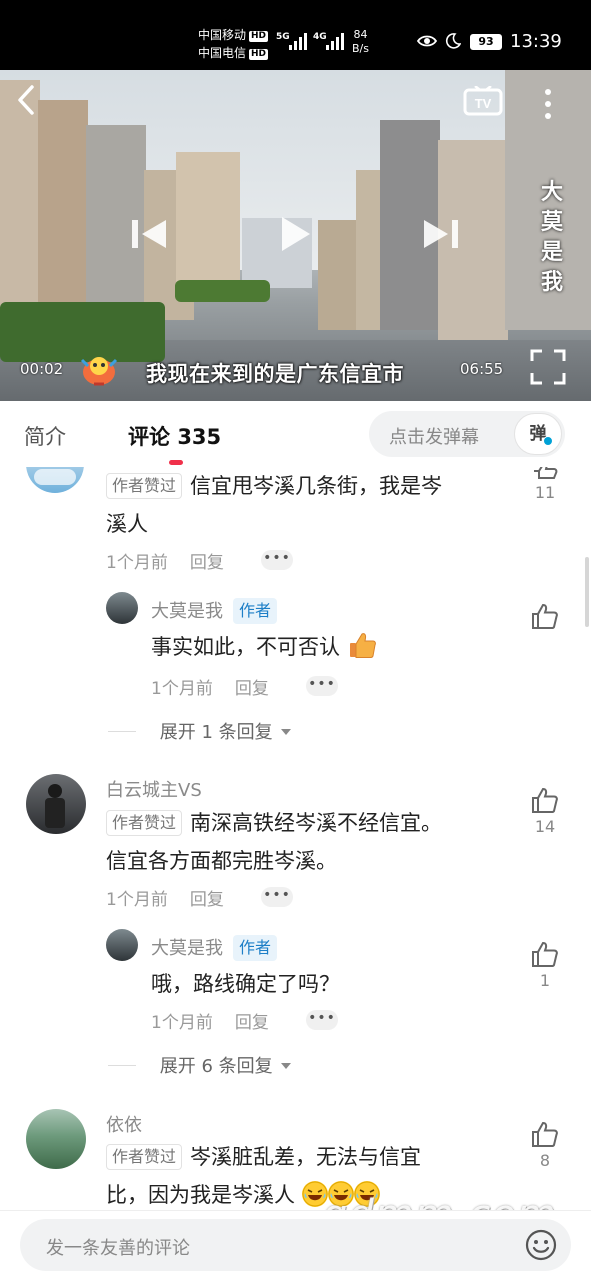 Image resolution: width=591 pixels, height=1280 pixels. What do you see at coordinates (259, 54) in the screenshot?
I see `hd-badge-2: HD` at bounding box center [259, 54].